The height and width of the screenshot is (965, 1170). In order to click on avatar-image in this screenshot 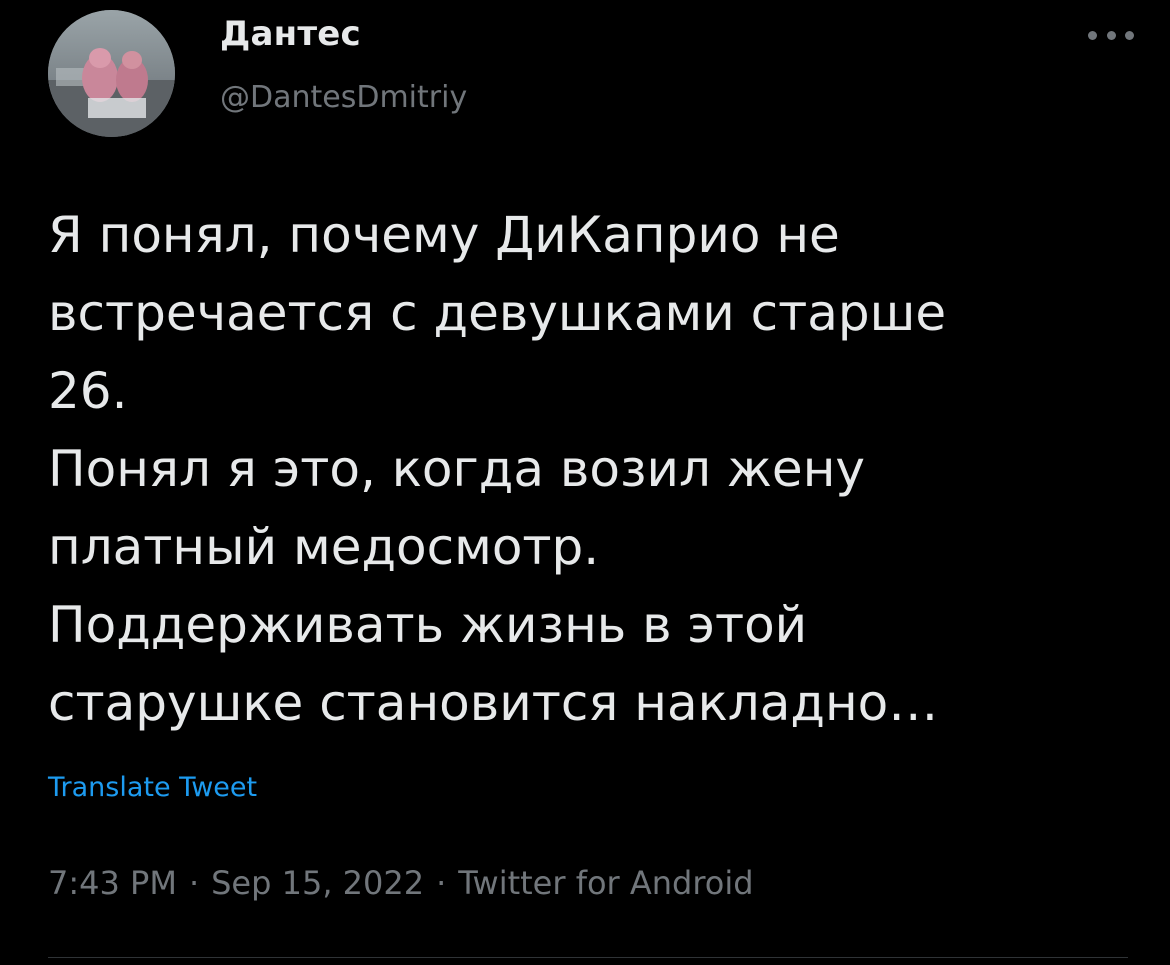, I will do `click(111, 73)`.